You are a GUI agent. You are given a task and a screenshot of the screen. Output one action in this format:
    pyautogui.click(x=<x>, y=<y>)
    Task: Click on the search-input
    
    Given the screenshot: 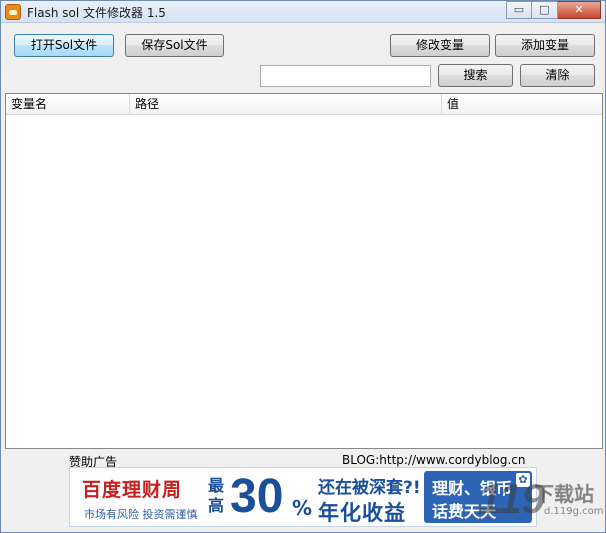 What is the action you would take?
    pyautogui.click(x=345, y=76)
    